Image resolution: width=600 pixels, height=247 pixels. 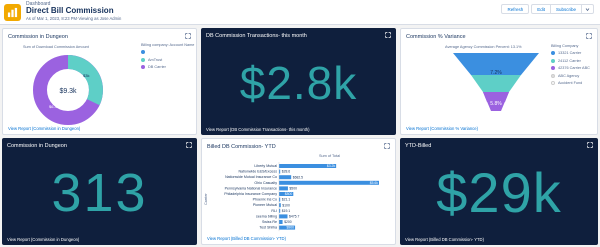 What do you see at coordinates (206, 199) in the screenshot?
I see `y-axis-title: Carrier` at bounding box center [206, 199].